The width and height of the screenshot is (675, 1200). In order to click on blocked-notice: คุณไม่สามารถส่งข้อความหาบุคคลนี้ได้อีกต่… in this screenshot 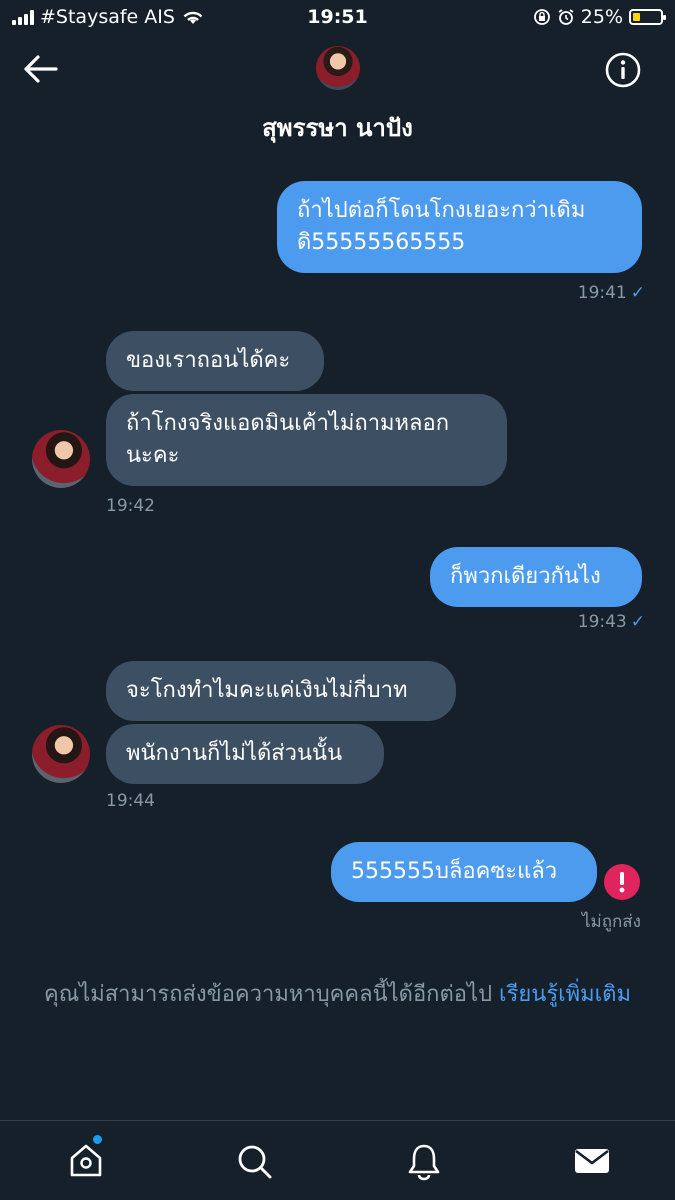, I will do `click(337, 995)`.